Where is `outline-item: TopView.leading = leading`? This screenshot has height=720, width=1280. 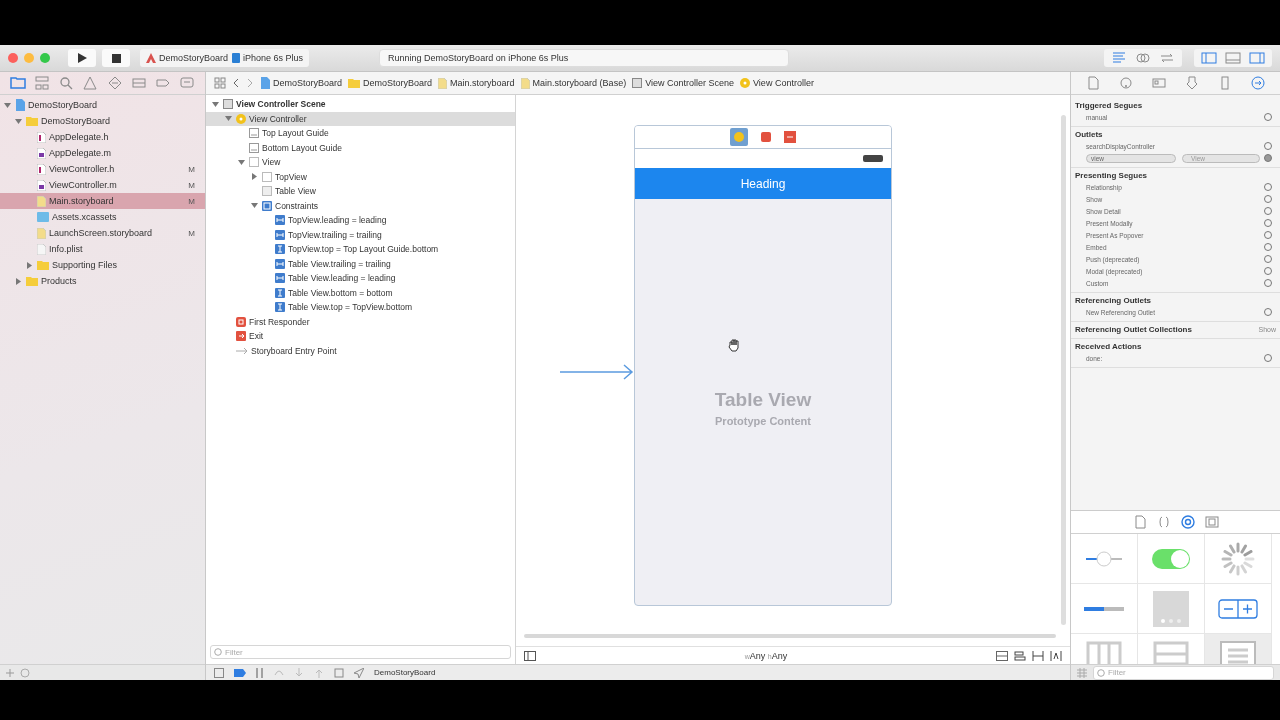
outline-item: TopView.leading = leading is located at coordinates (360, 220).